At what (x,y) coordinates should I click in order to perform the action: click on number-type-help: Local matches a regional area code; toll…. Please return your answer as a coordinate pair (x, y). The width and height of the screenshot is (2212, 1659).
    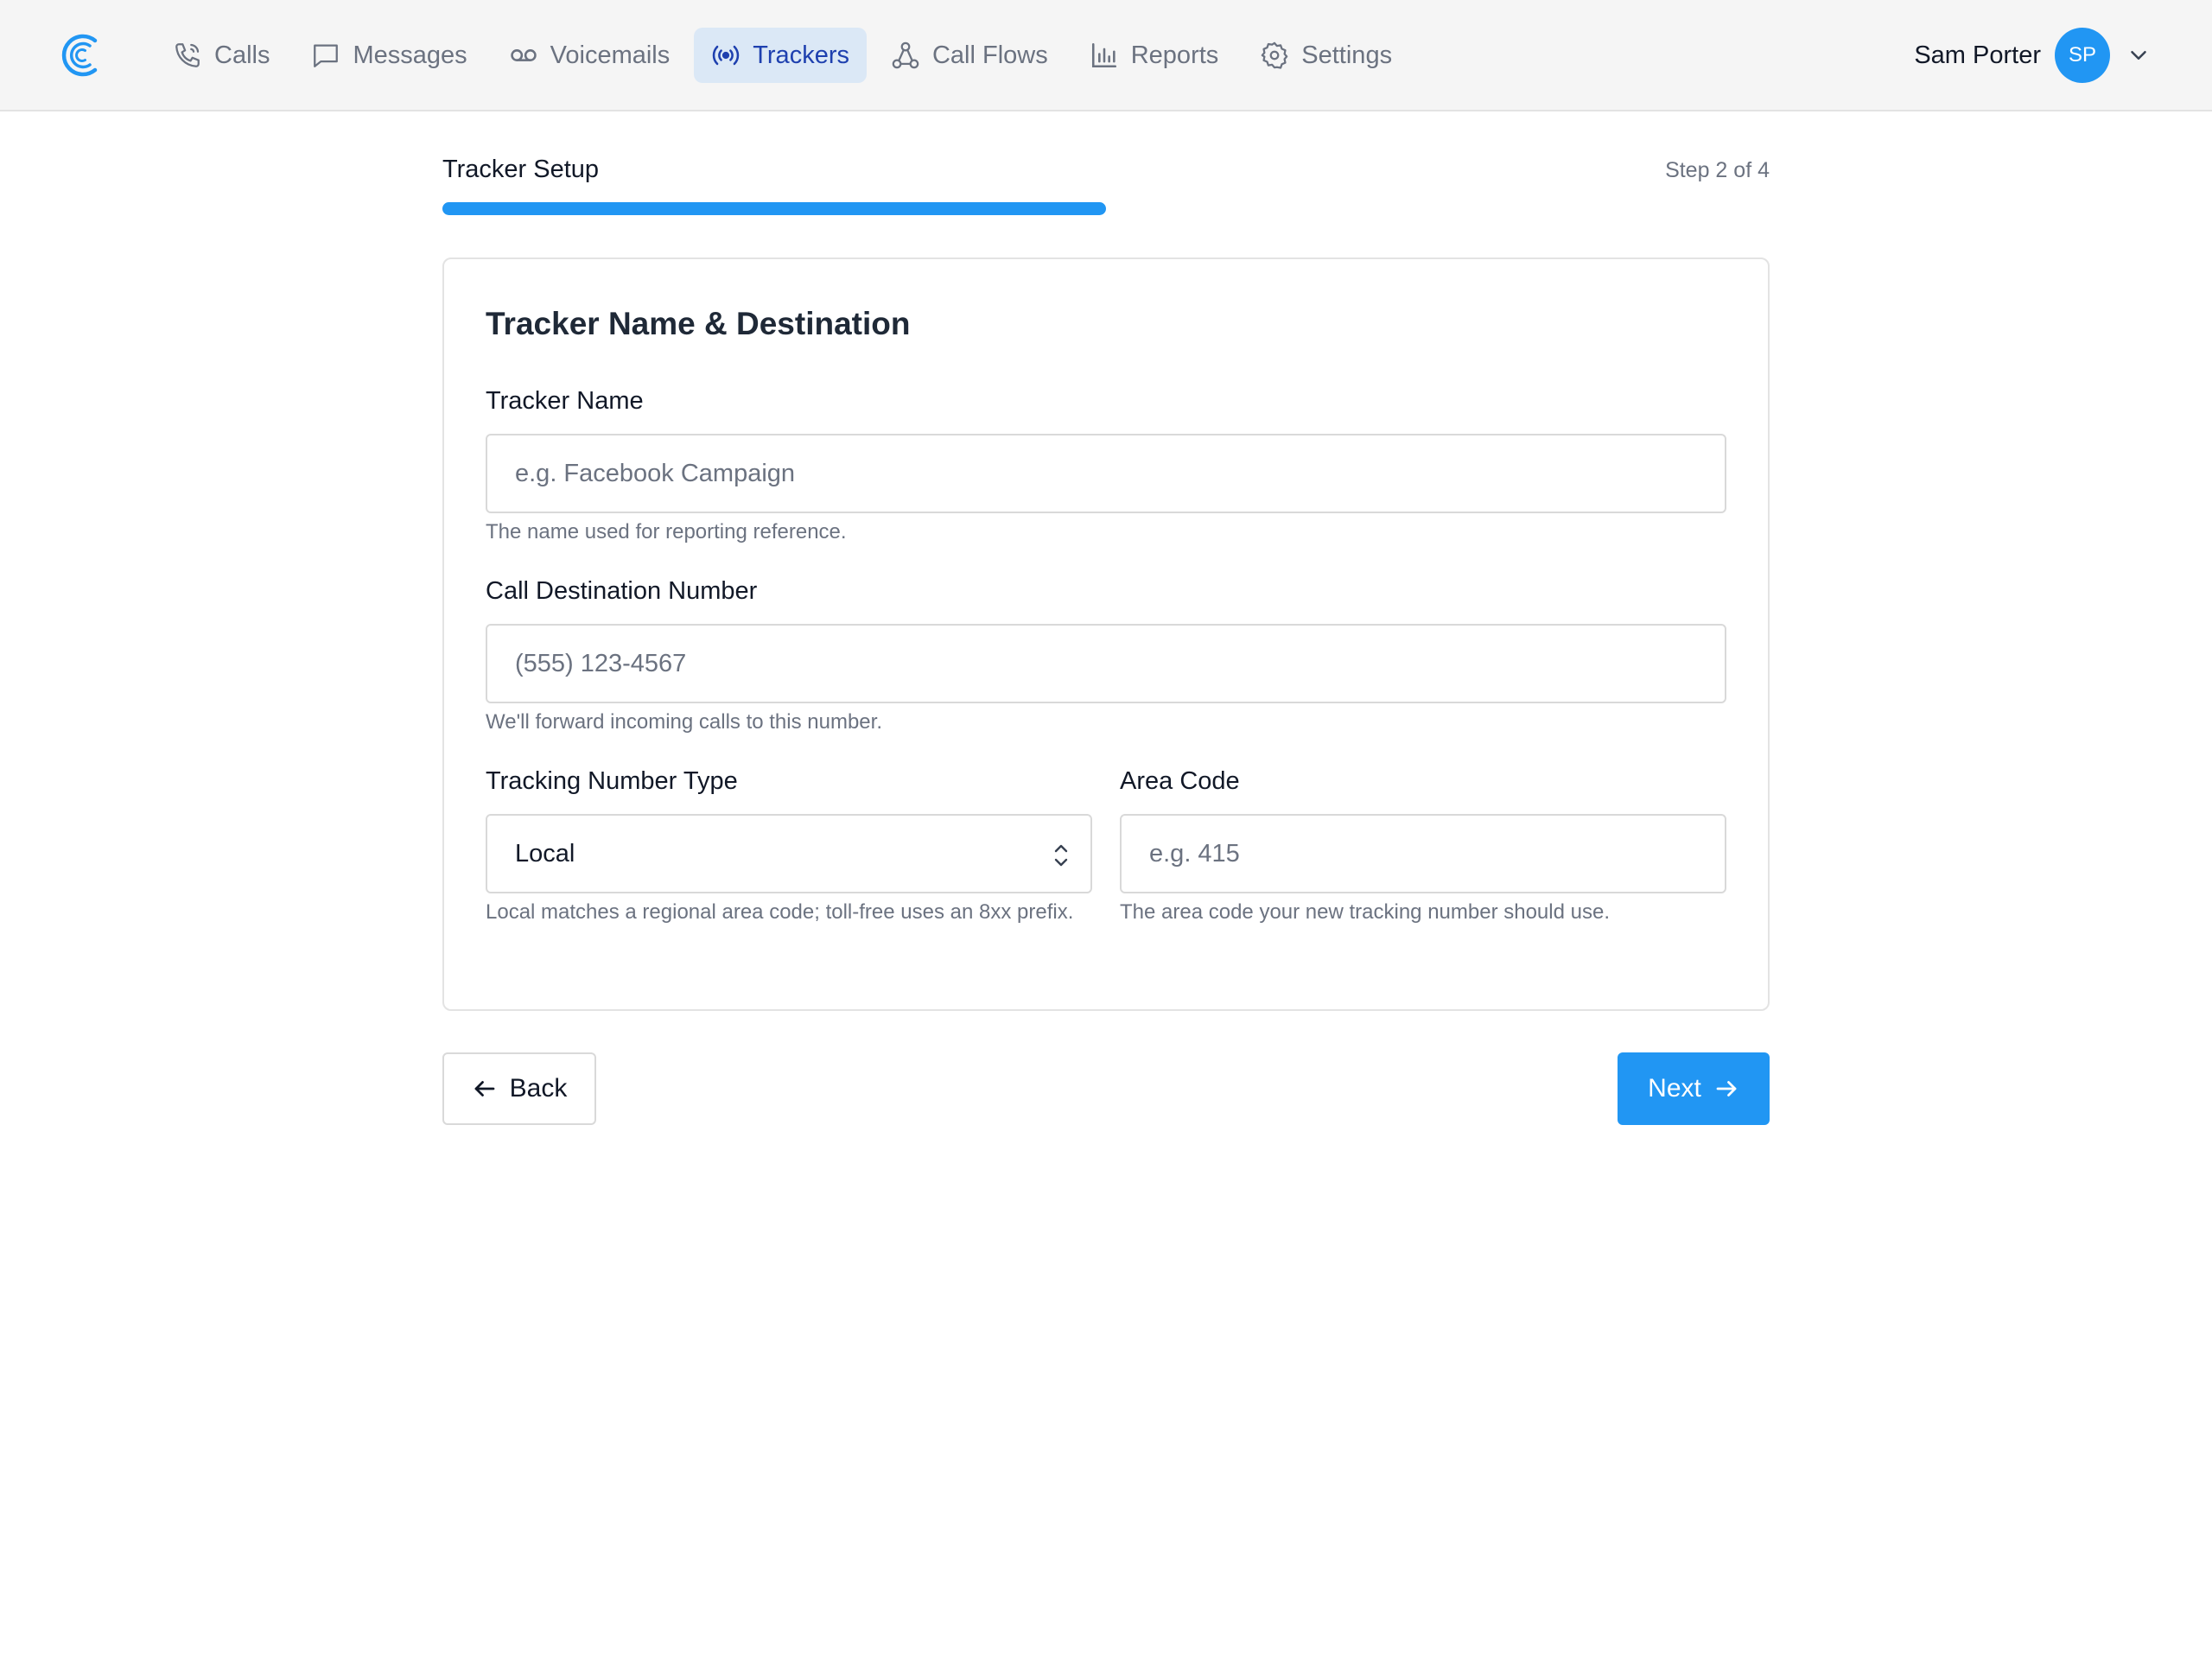
    Looking at the image, I should click on (780, 912).